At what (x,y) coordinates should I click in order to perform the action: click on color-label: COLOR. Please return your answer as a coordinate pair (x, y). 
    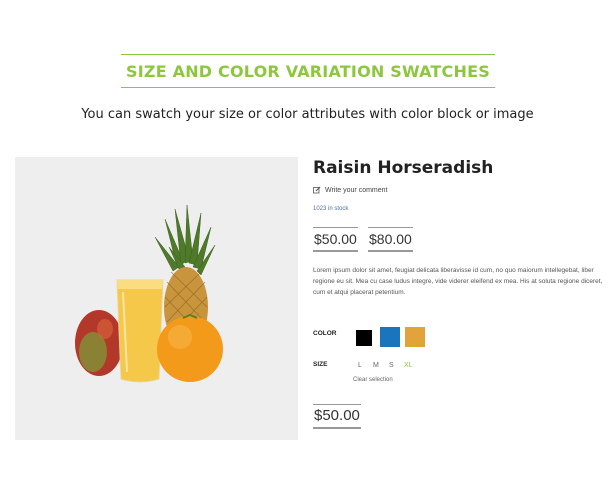
    Looking at the image, I should click on (325, 333).